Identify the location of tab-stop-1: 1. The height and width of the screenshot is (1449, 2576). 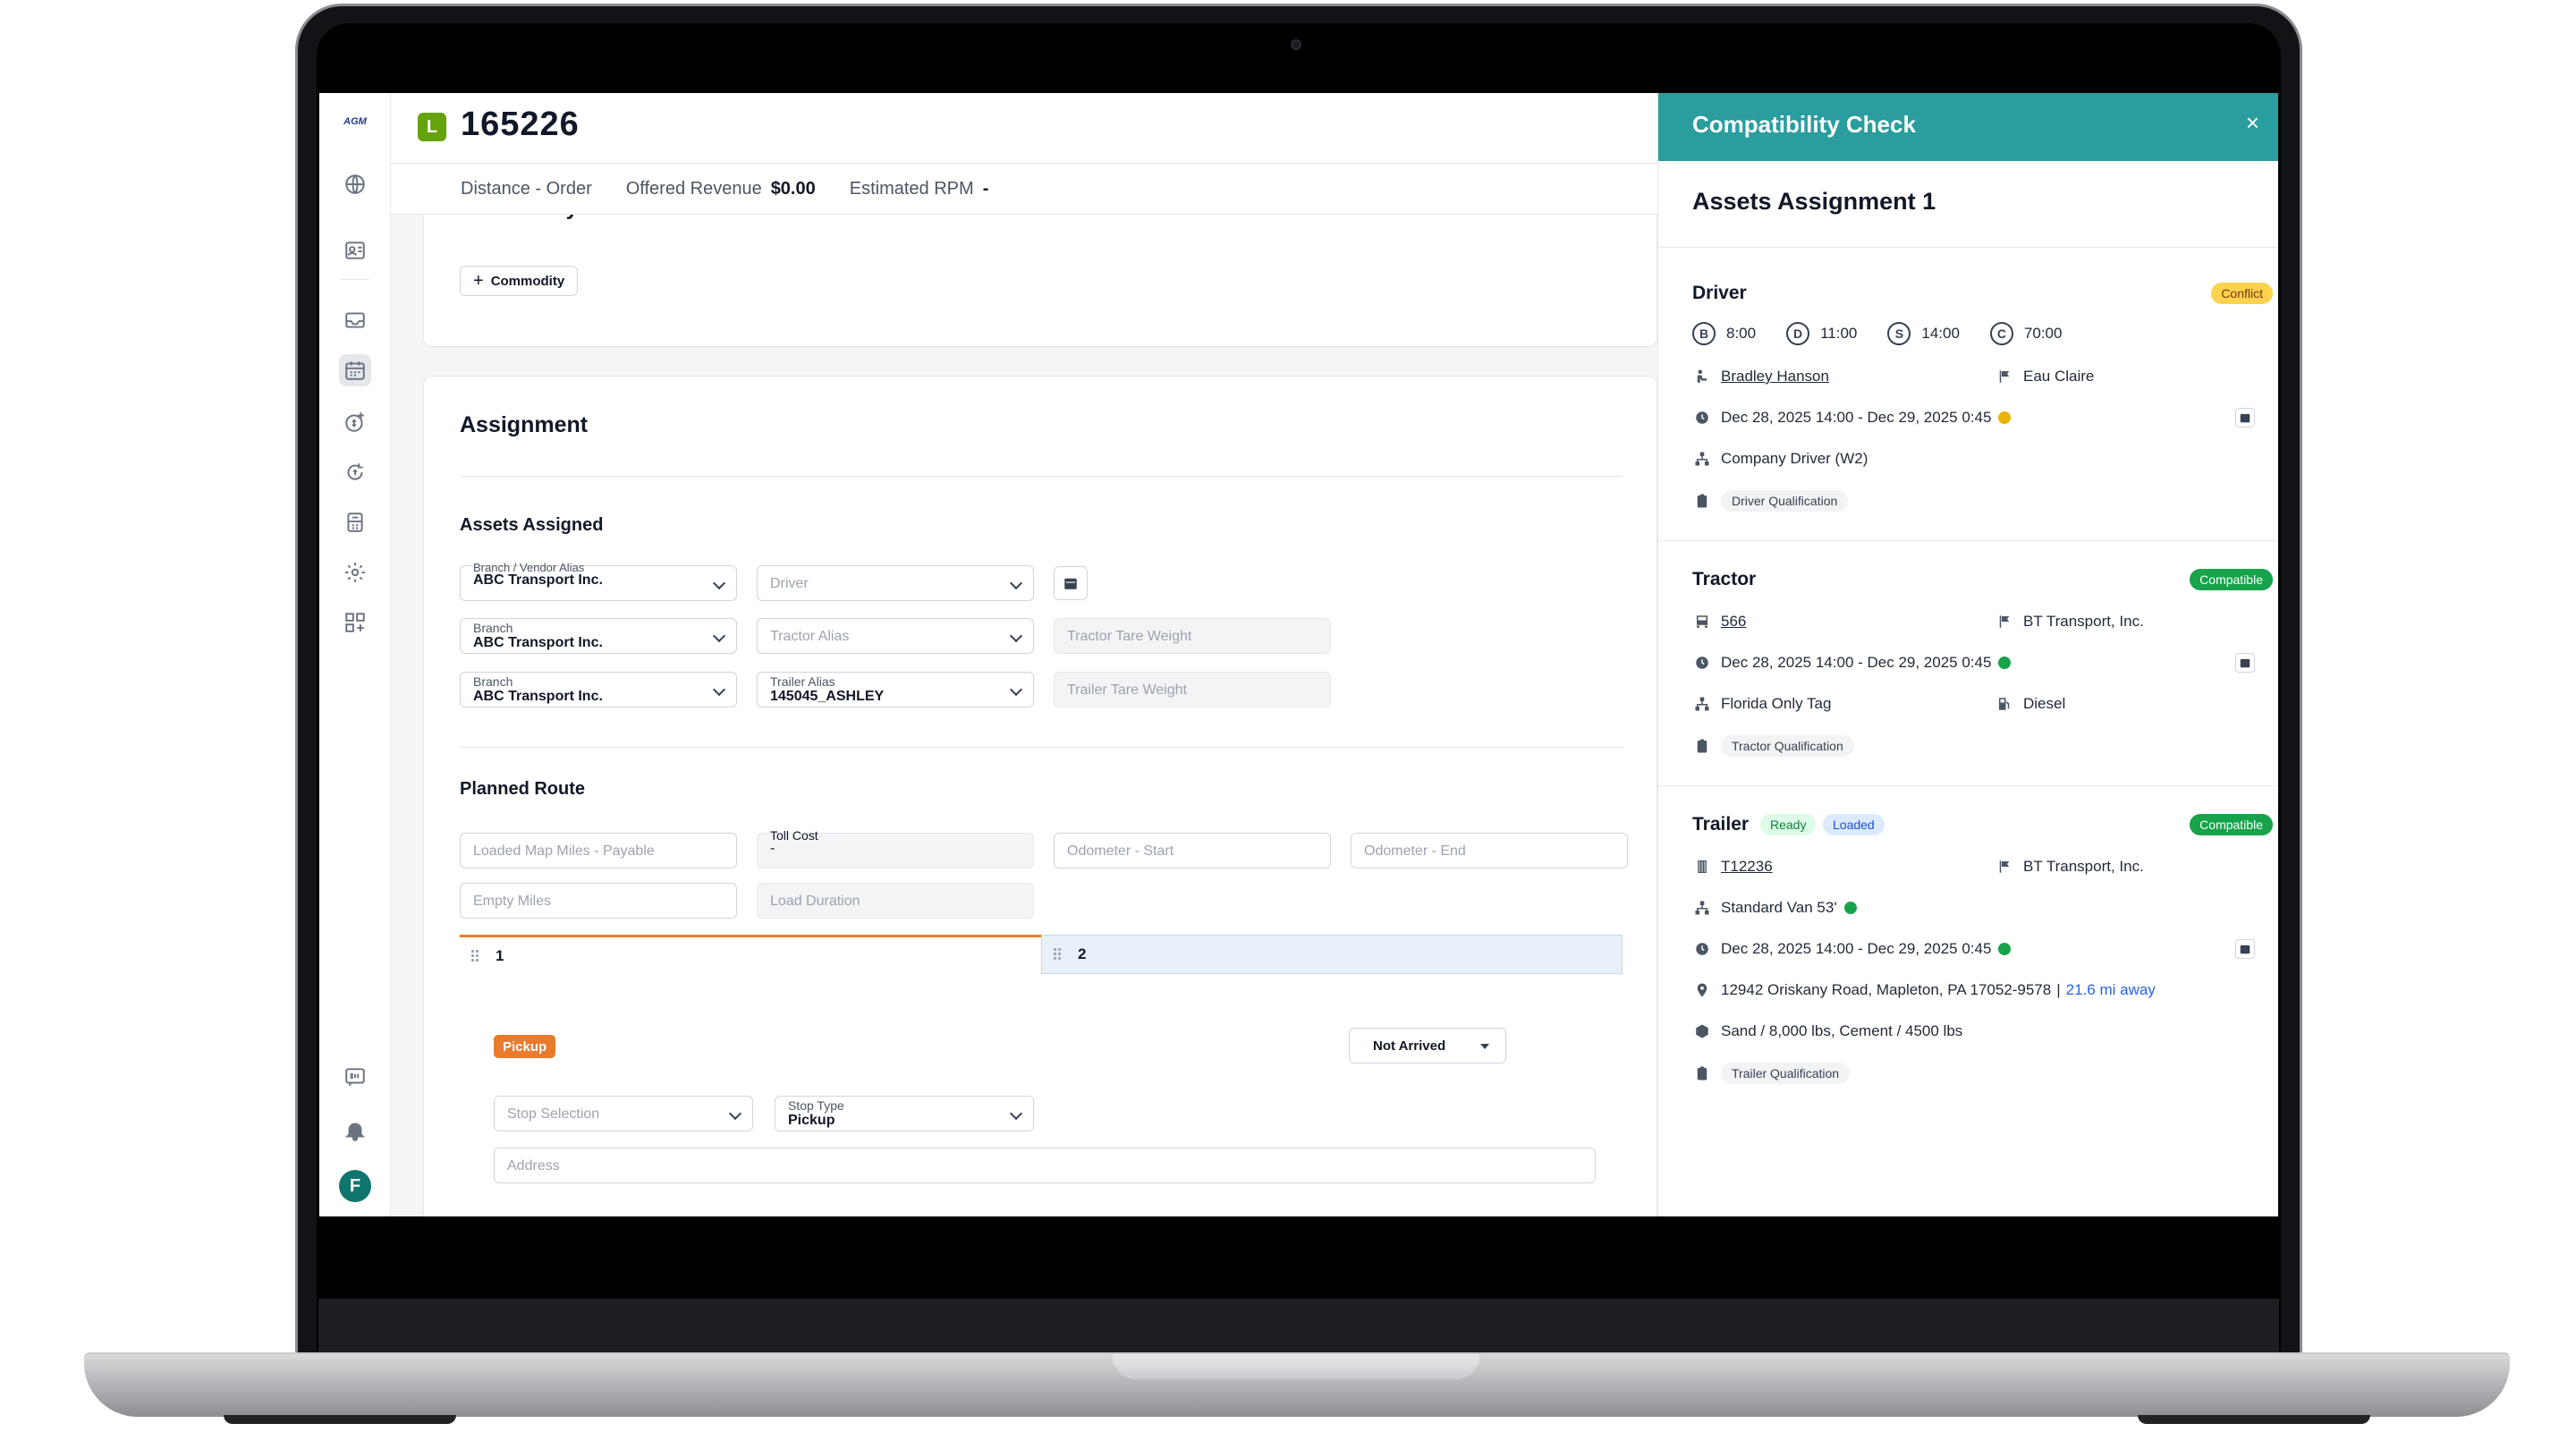
(750, 954).